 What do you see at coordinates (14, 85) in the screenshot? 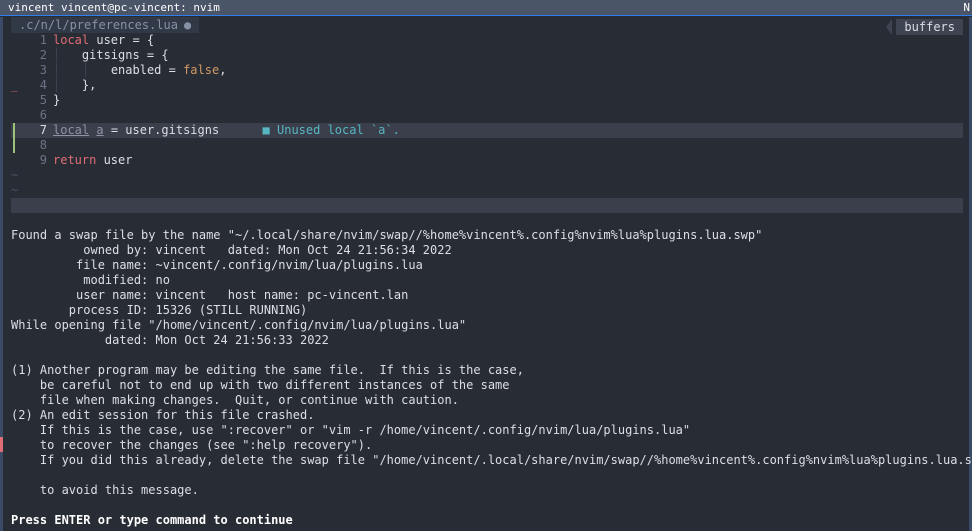
I see `git-changed-sign-icon: _` at bounding box center [14, 85].